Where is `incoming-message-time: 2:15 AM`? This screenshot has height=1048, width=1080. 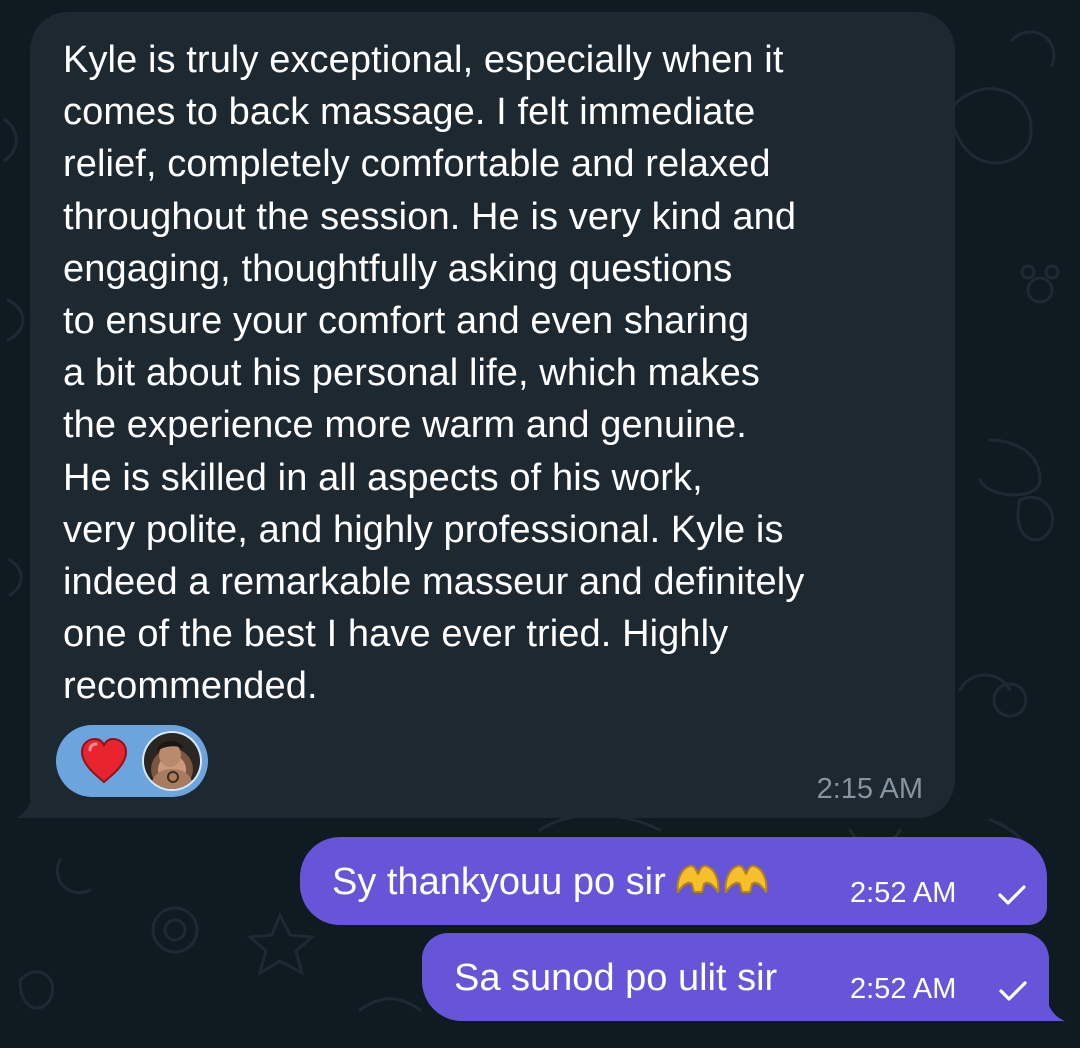 incoming-message-time: 2:15 AM is located at coordinates (869, 789).